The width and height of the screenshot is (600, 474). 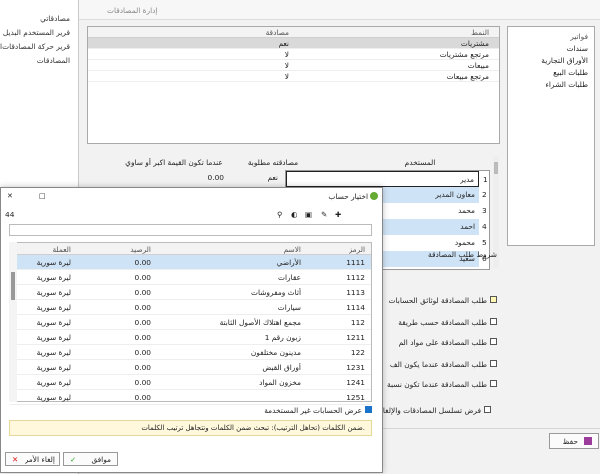 I want to click on column-header: الاسم, so click(x=292, y=249).